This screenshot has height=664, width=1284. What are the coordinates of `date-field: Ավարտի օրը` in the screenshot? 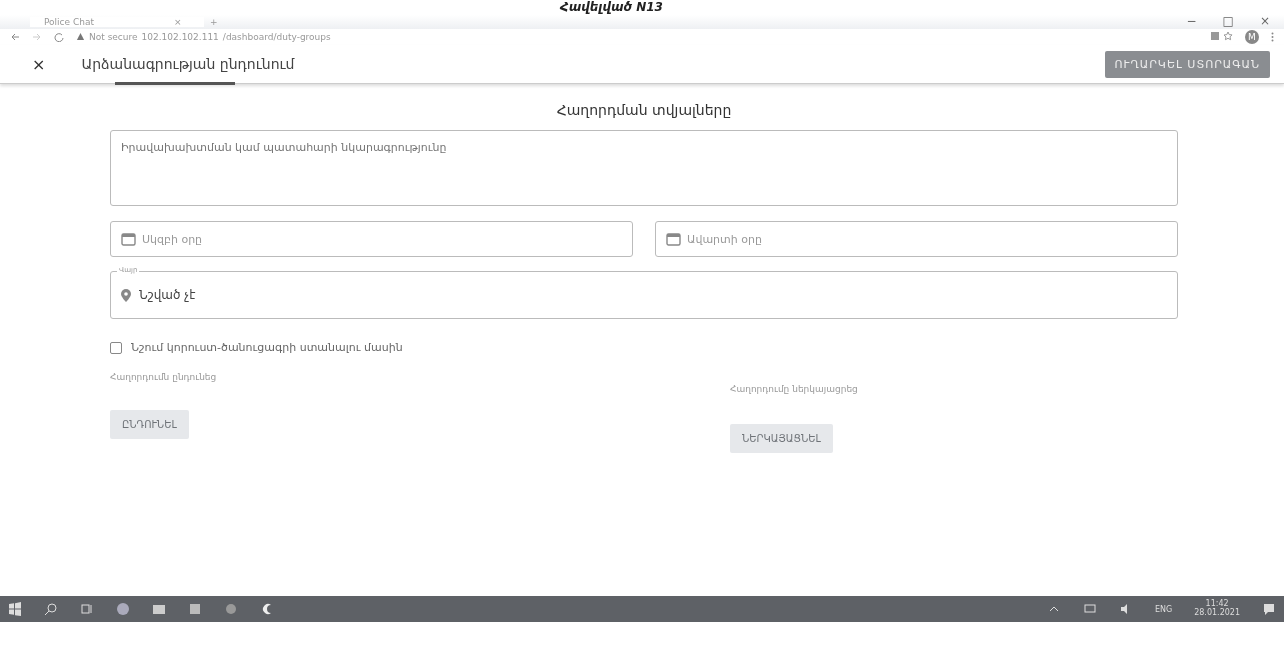 It's located at (916, 239).